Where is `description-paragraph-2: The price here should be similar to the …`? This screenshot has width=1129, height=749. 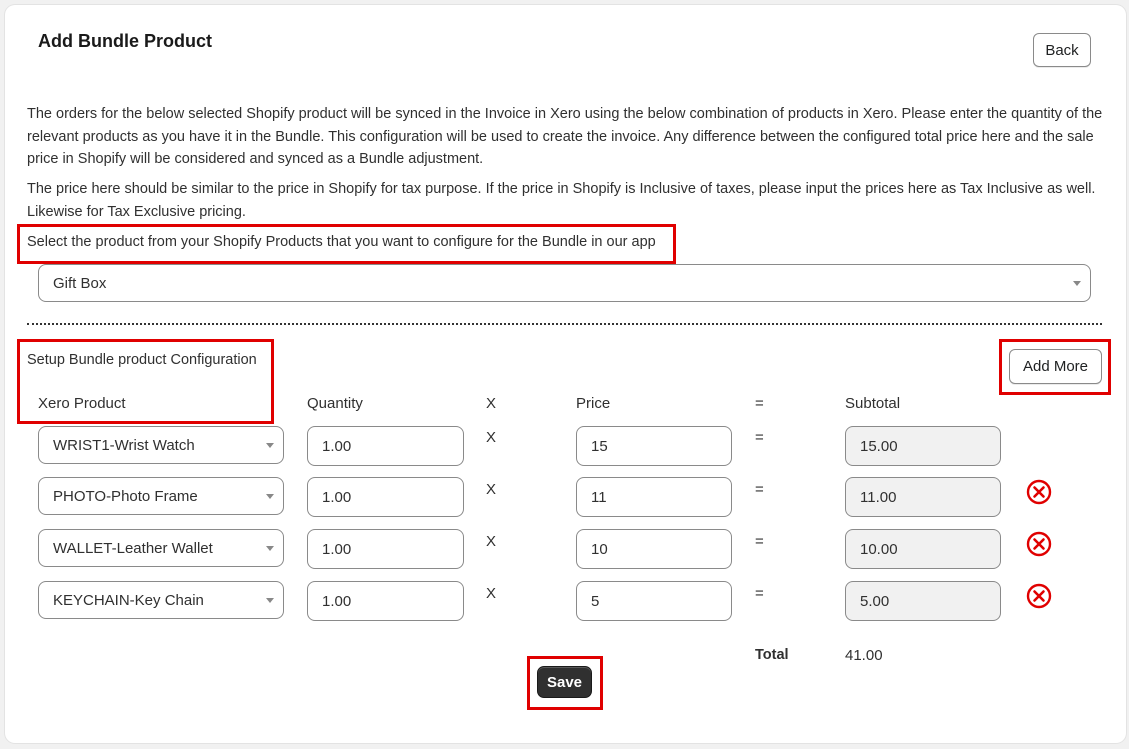
description-paragraph-2: The price here should be similar to the … is located at coordinates (561, 200).